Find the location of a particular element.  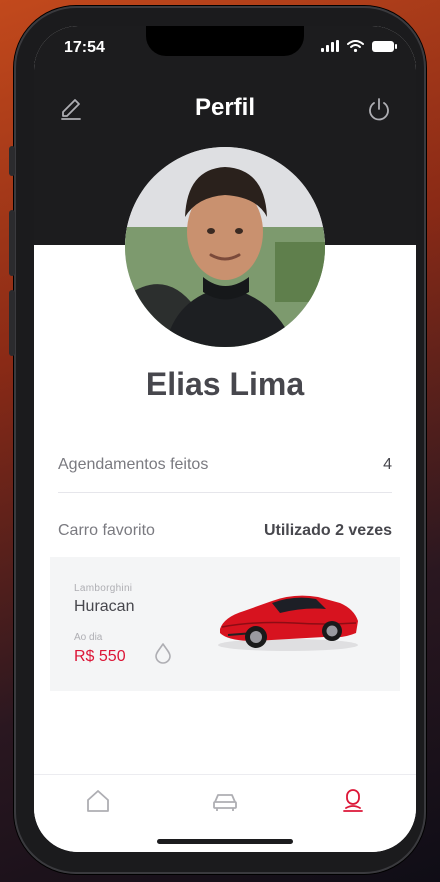

tab-cars is located at coordinates (225, 801).